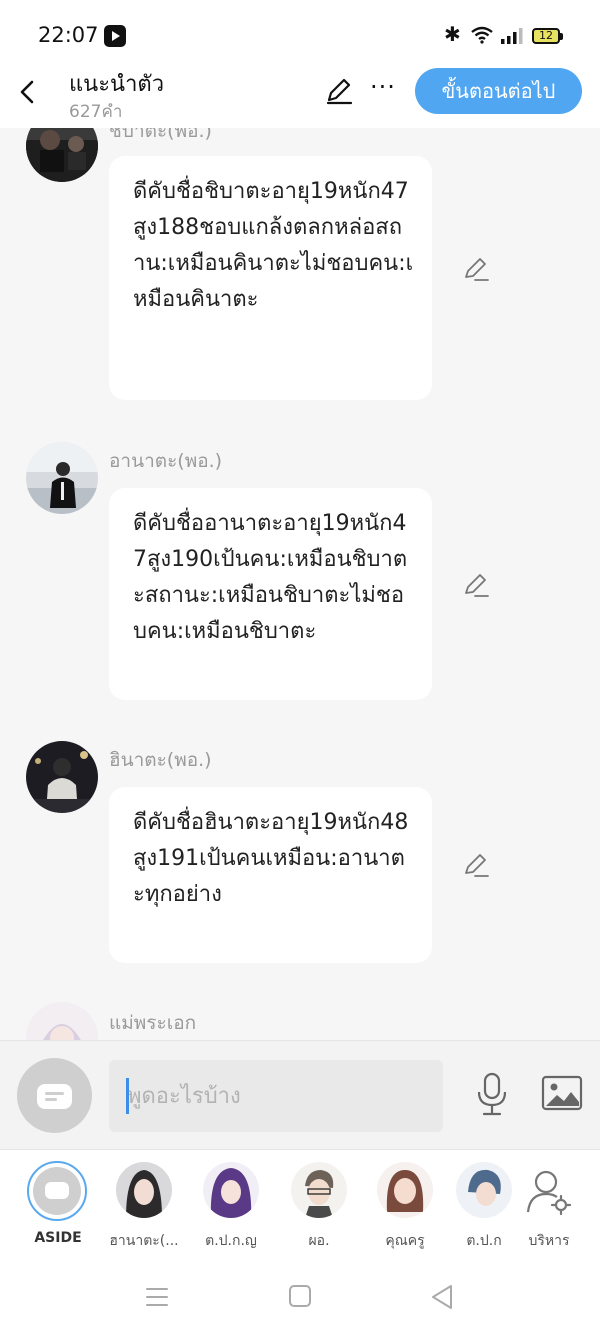 Image resolution: width=600 pixels, height=1333 pixels. What do you see at coordinates (58, 1238) in the screenshot?
I see `character-label: ASIDE` at bounding box center [58, 1238].